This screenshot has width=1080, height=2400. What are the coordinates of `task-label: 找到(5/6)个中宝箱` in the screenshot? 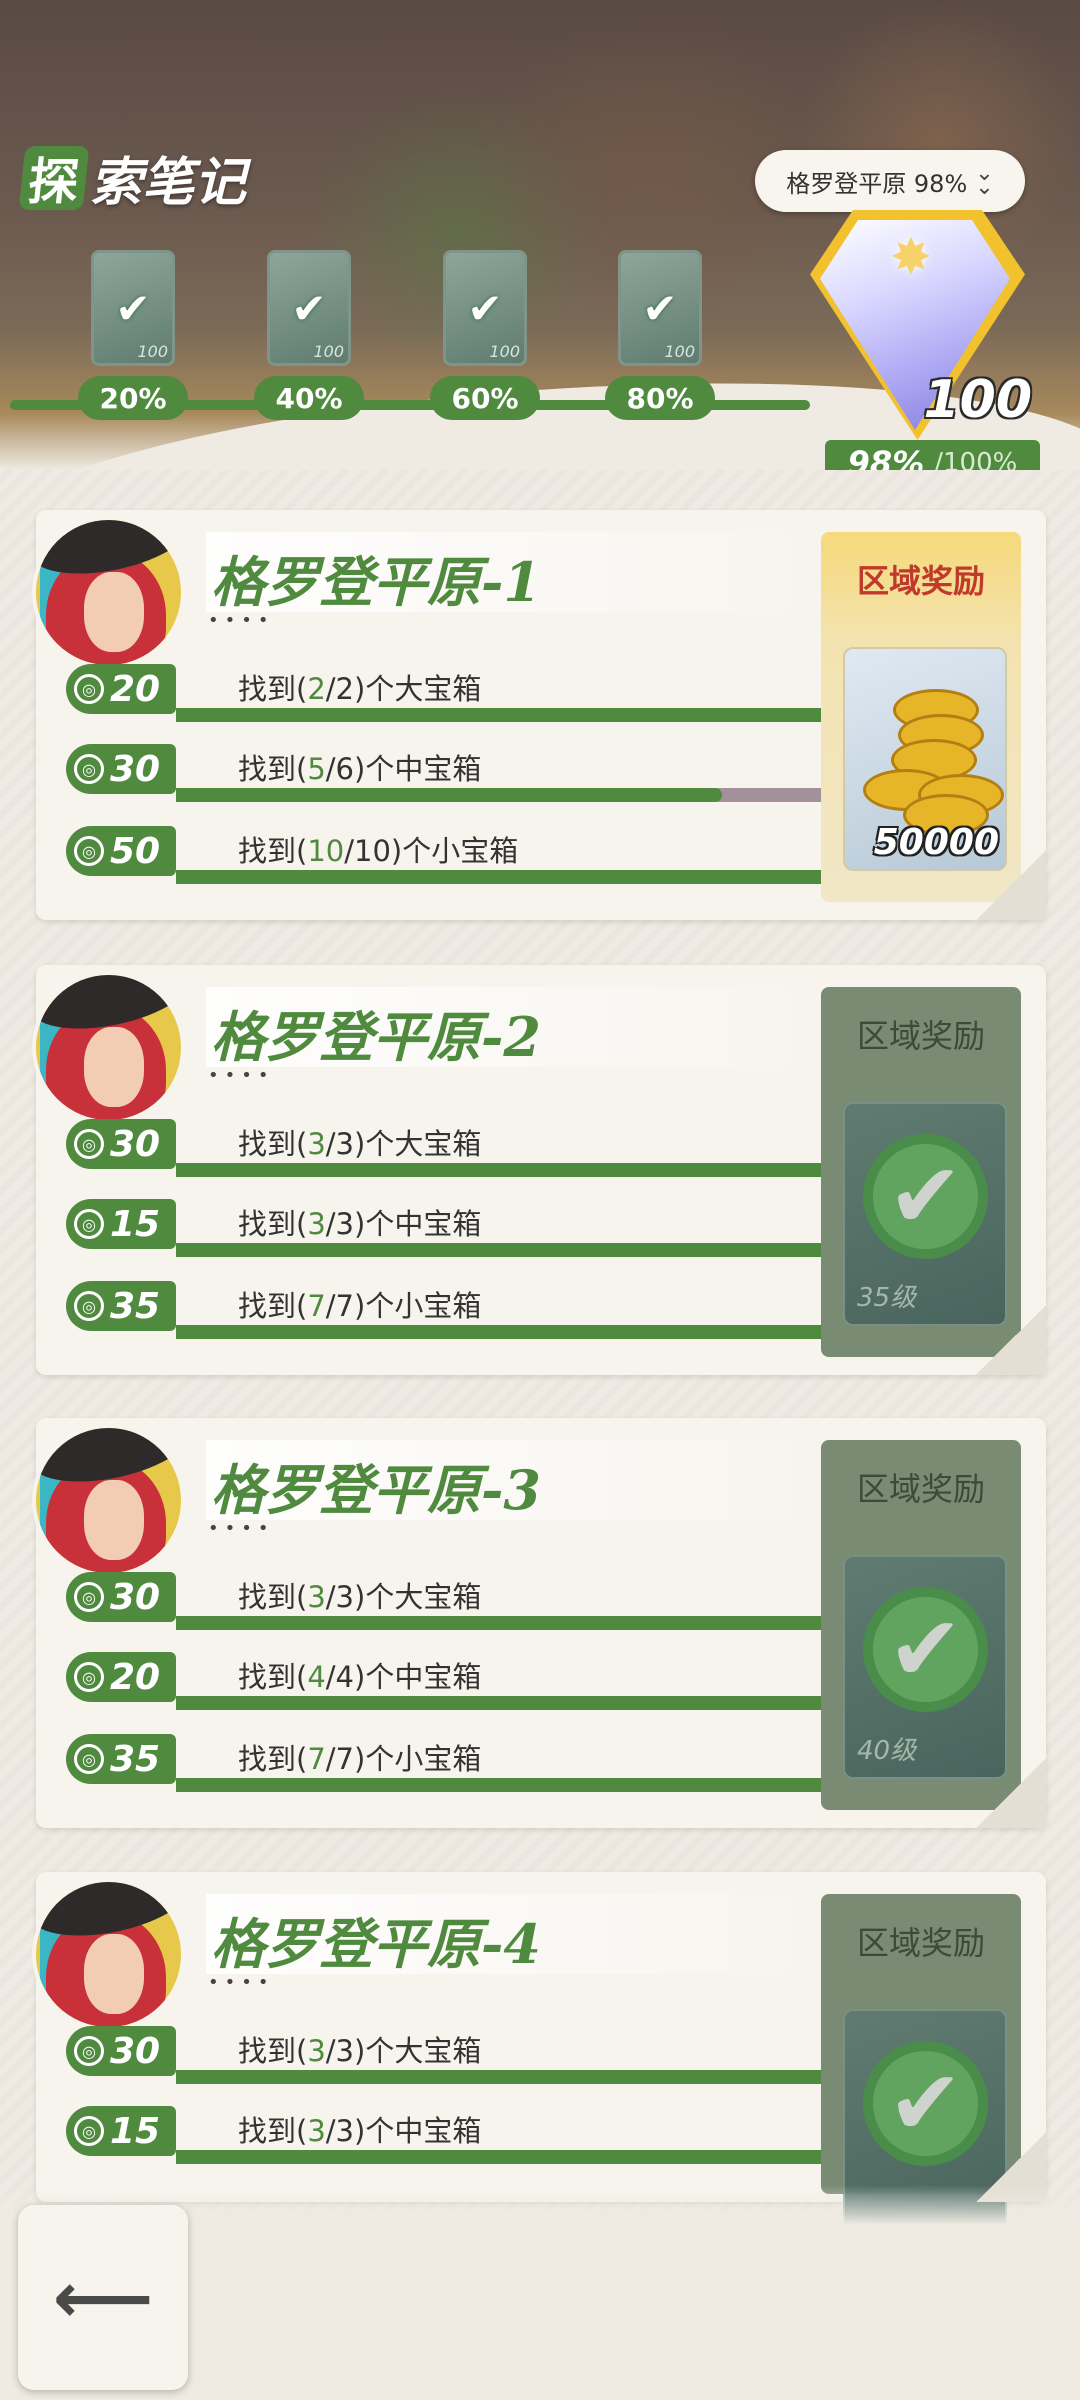 It's located at (359, 767).